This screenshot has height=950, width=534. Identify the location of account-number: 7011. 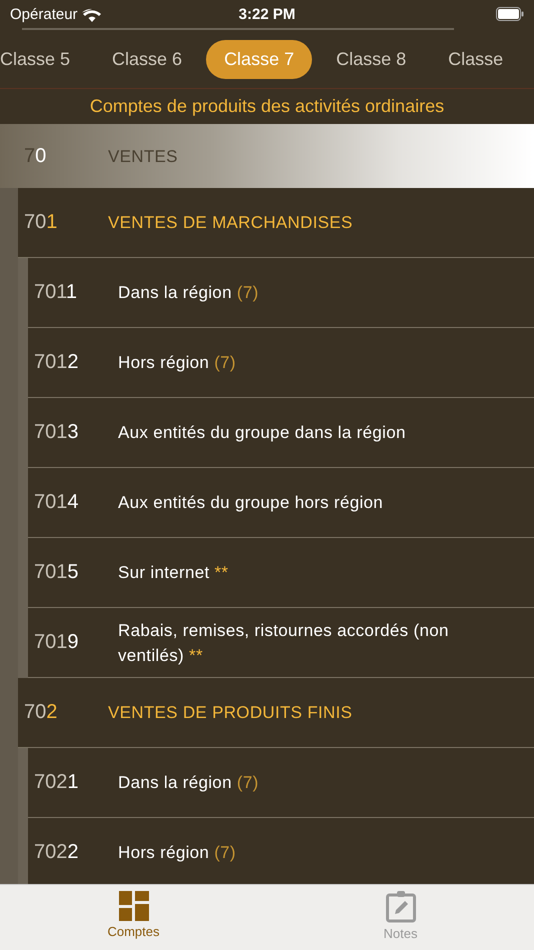
(56, 292).